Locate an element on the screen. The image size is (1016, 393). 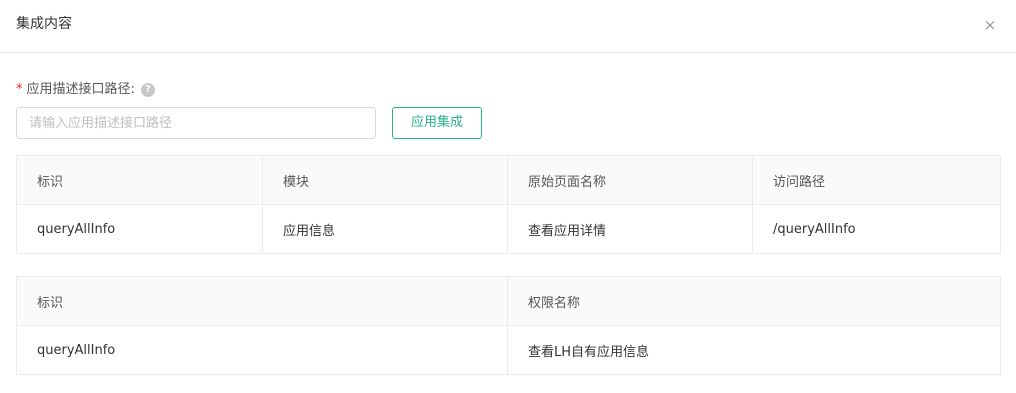
table-header-row: 标识 权限名称 is located at coordinates (508, 301).